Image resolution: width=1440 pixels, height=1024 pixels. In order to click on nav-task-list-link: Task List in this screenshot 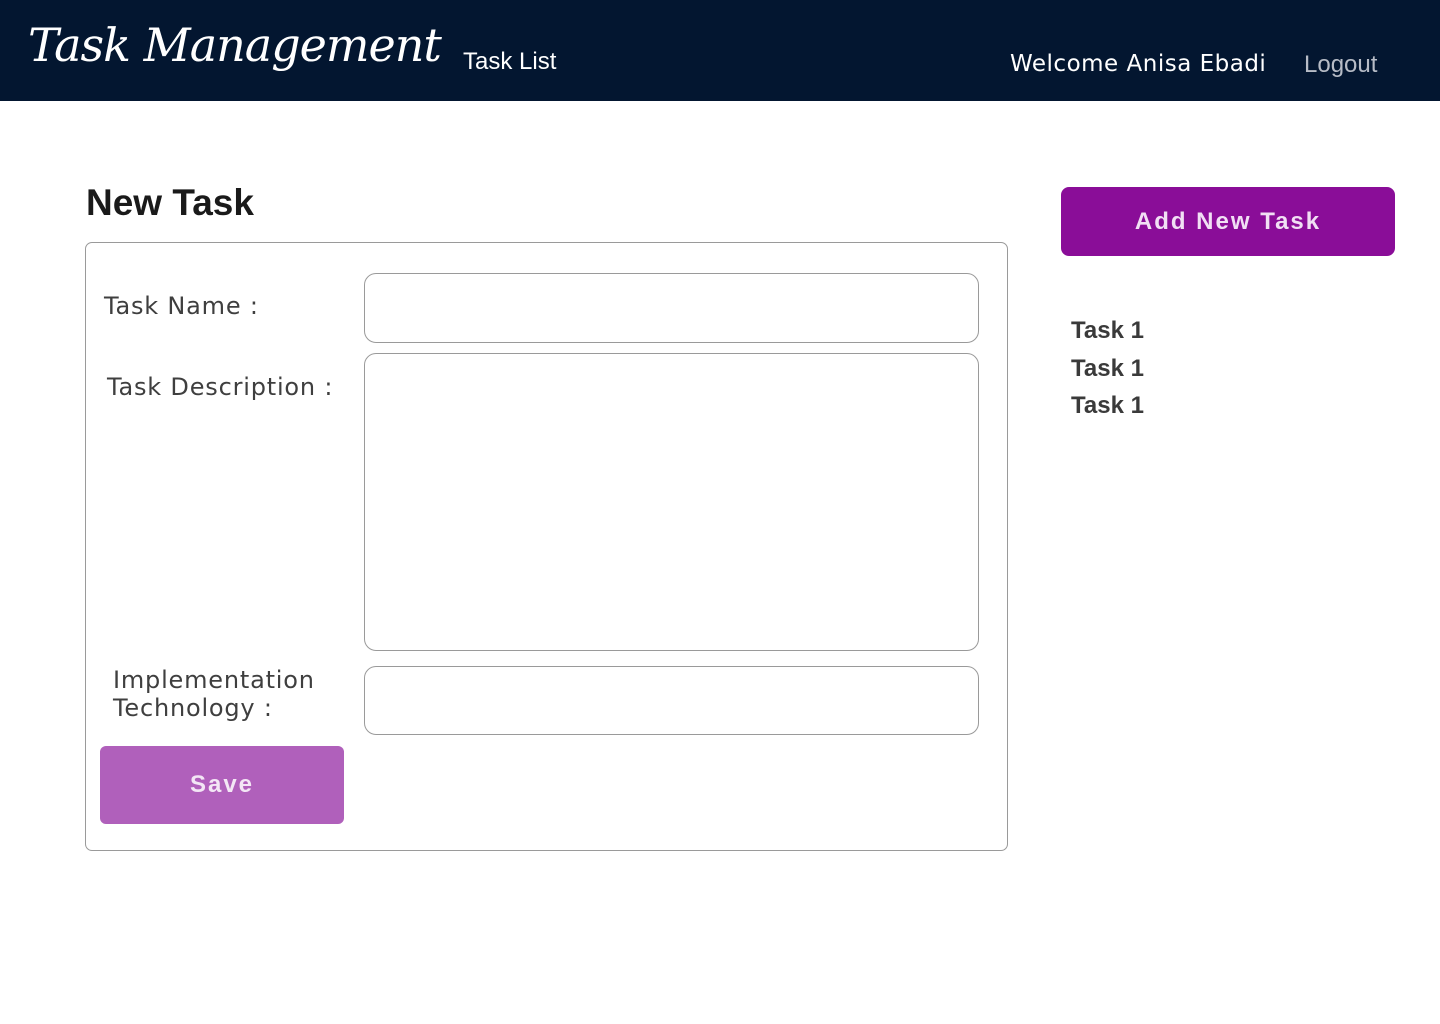, I will do `click(509, 62)`.